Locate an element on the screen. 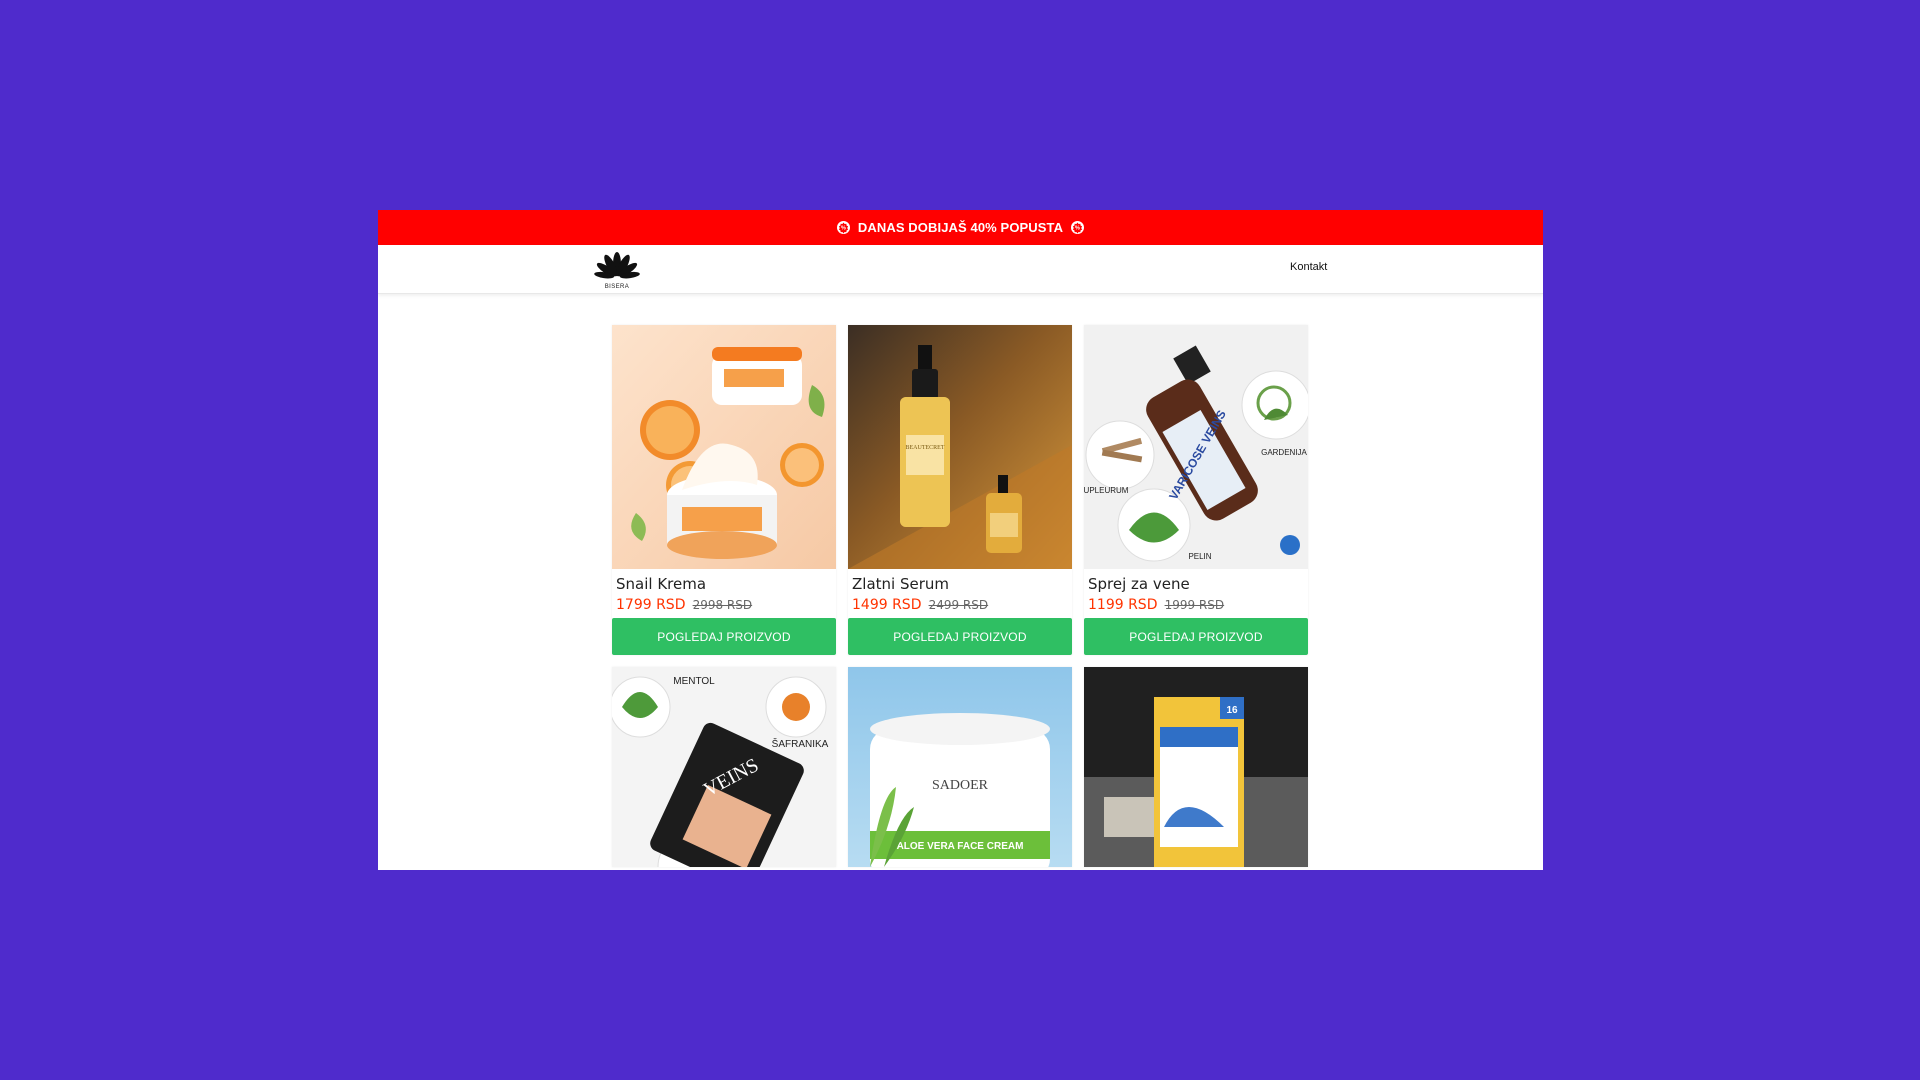  spray-label-pelin: PELIN is located at coordinates (1199, 556).